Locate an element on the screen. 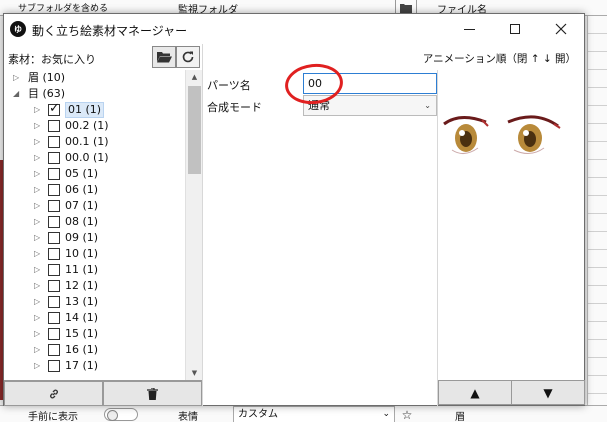 The width and height of the screenshot is (607, 422). tree-item: ▷ 08 (1) is located at coordinates (103, 222).